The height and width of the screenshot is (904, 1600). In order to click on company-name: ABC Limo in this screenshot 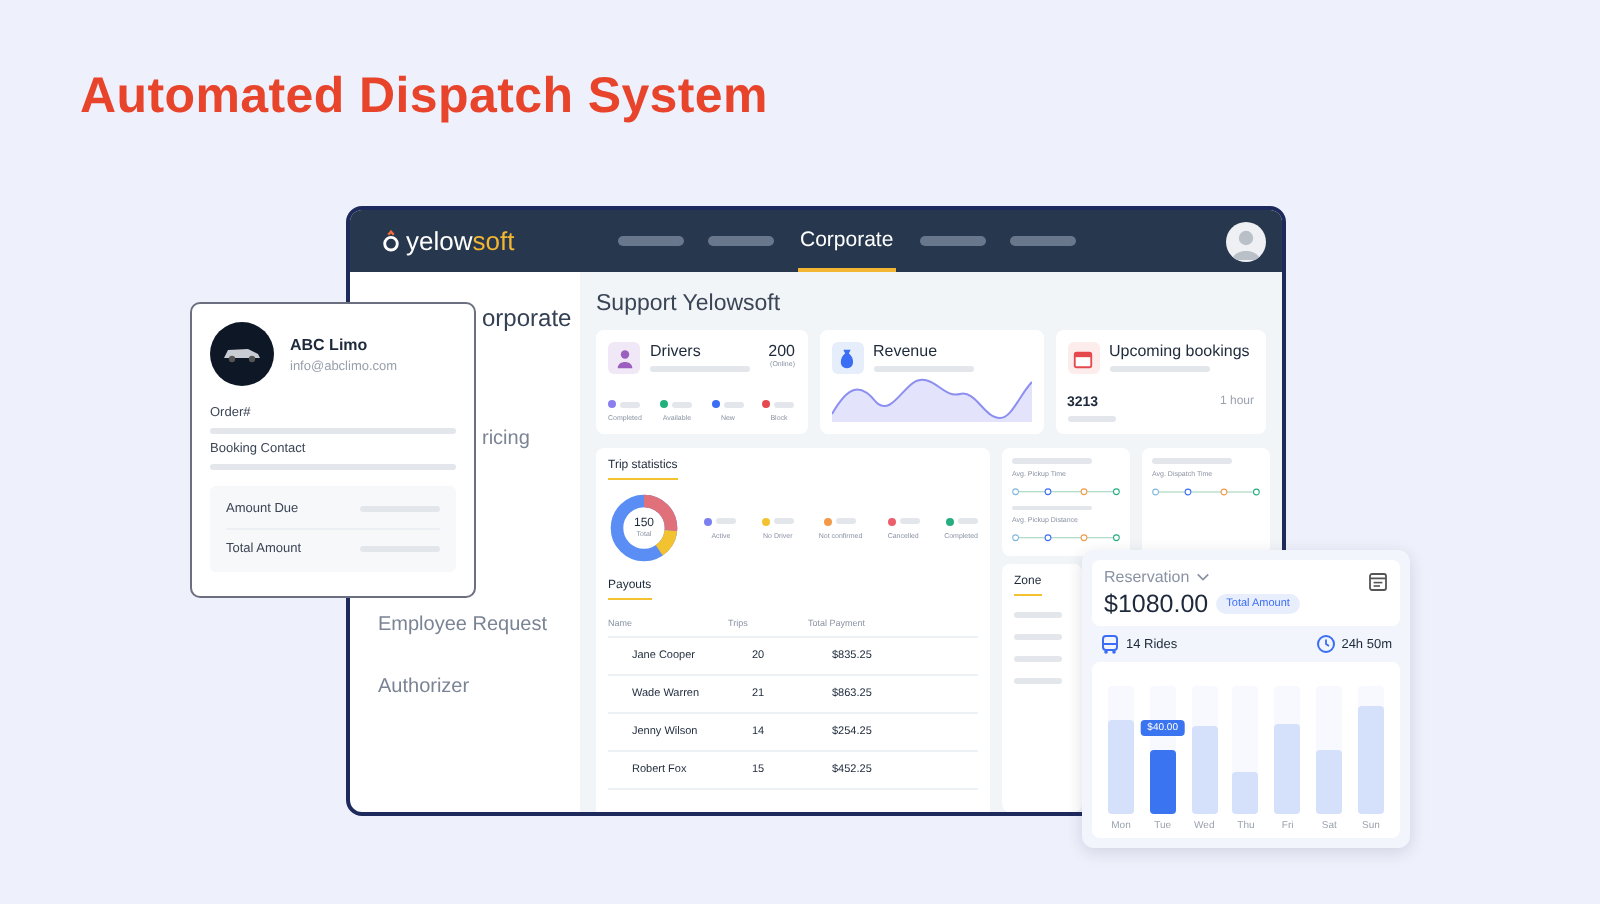, I will do `click(330, 344)`.